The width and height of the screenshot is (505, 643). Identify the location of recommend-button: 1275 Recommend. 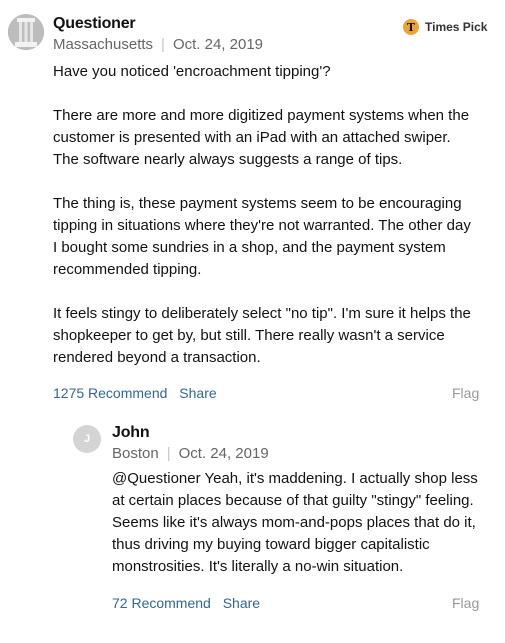
(110, 393).